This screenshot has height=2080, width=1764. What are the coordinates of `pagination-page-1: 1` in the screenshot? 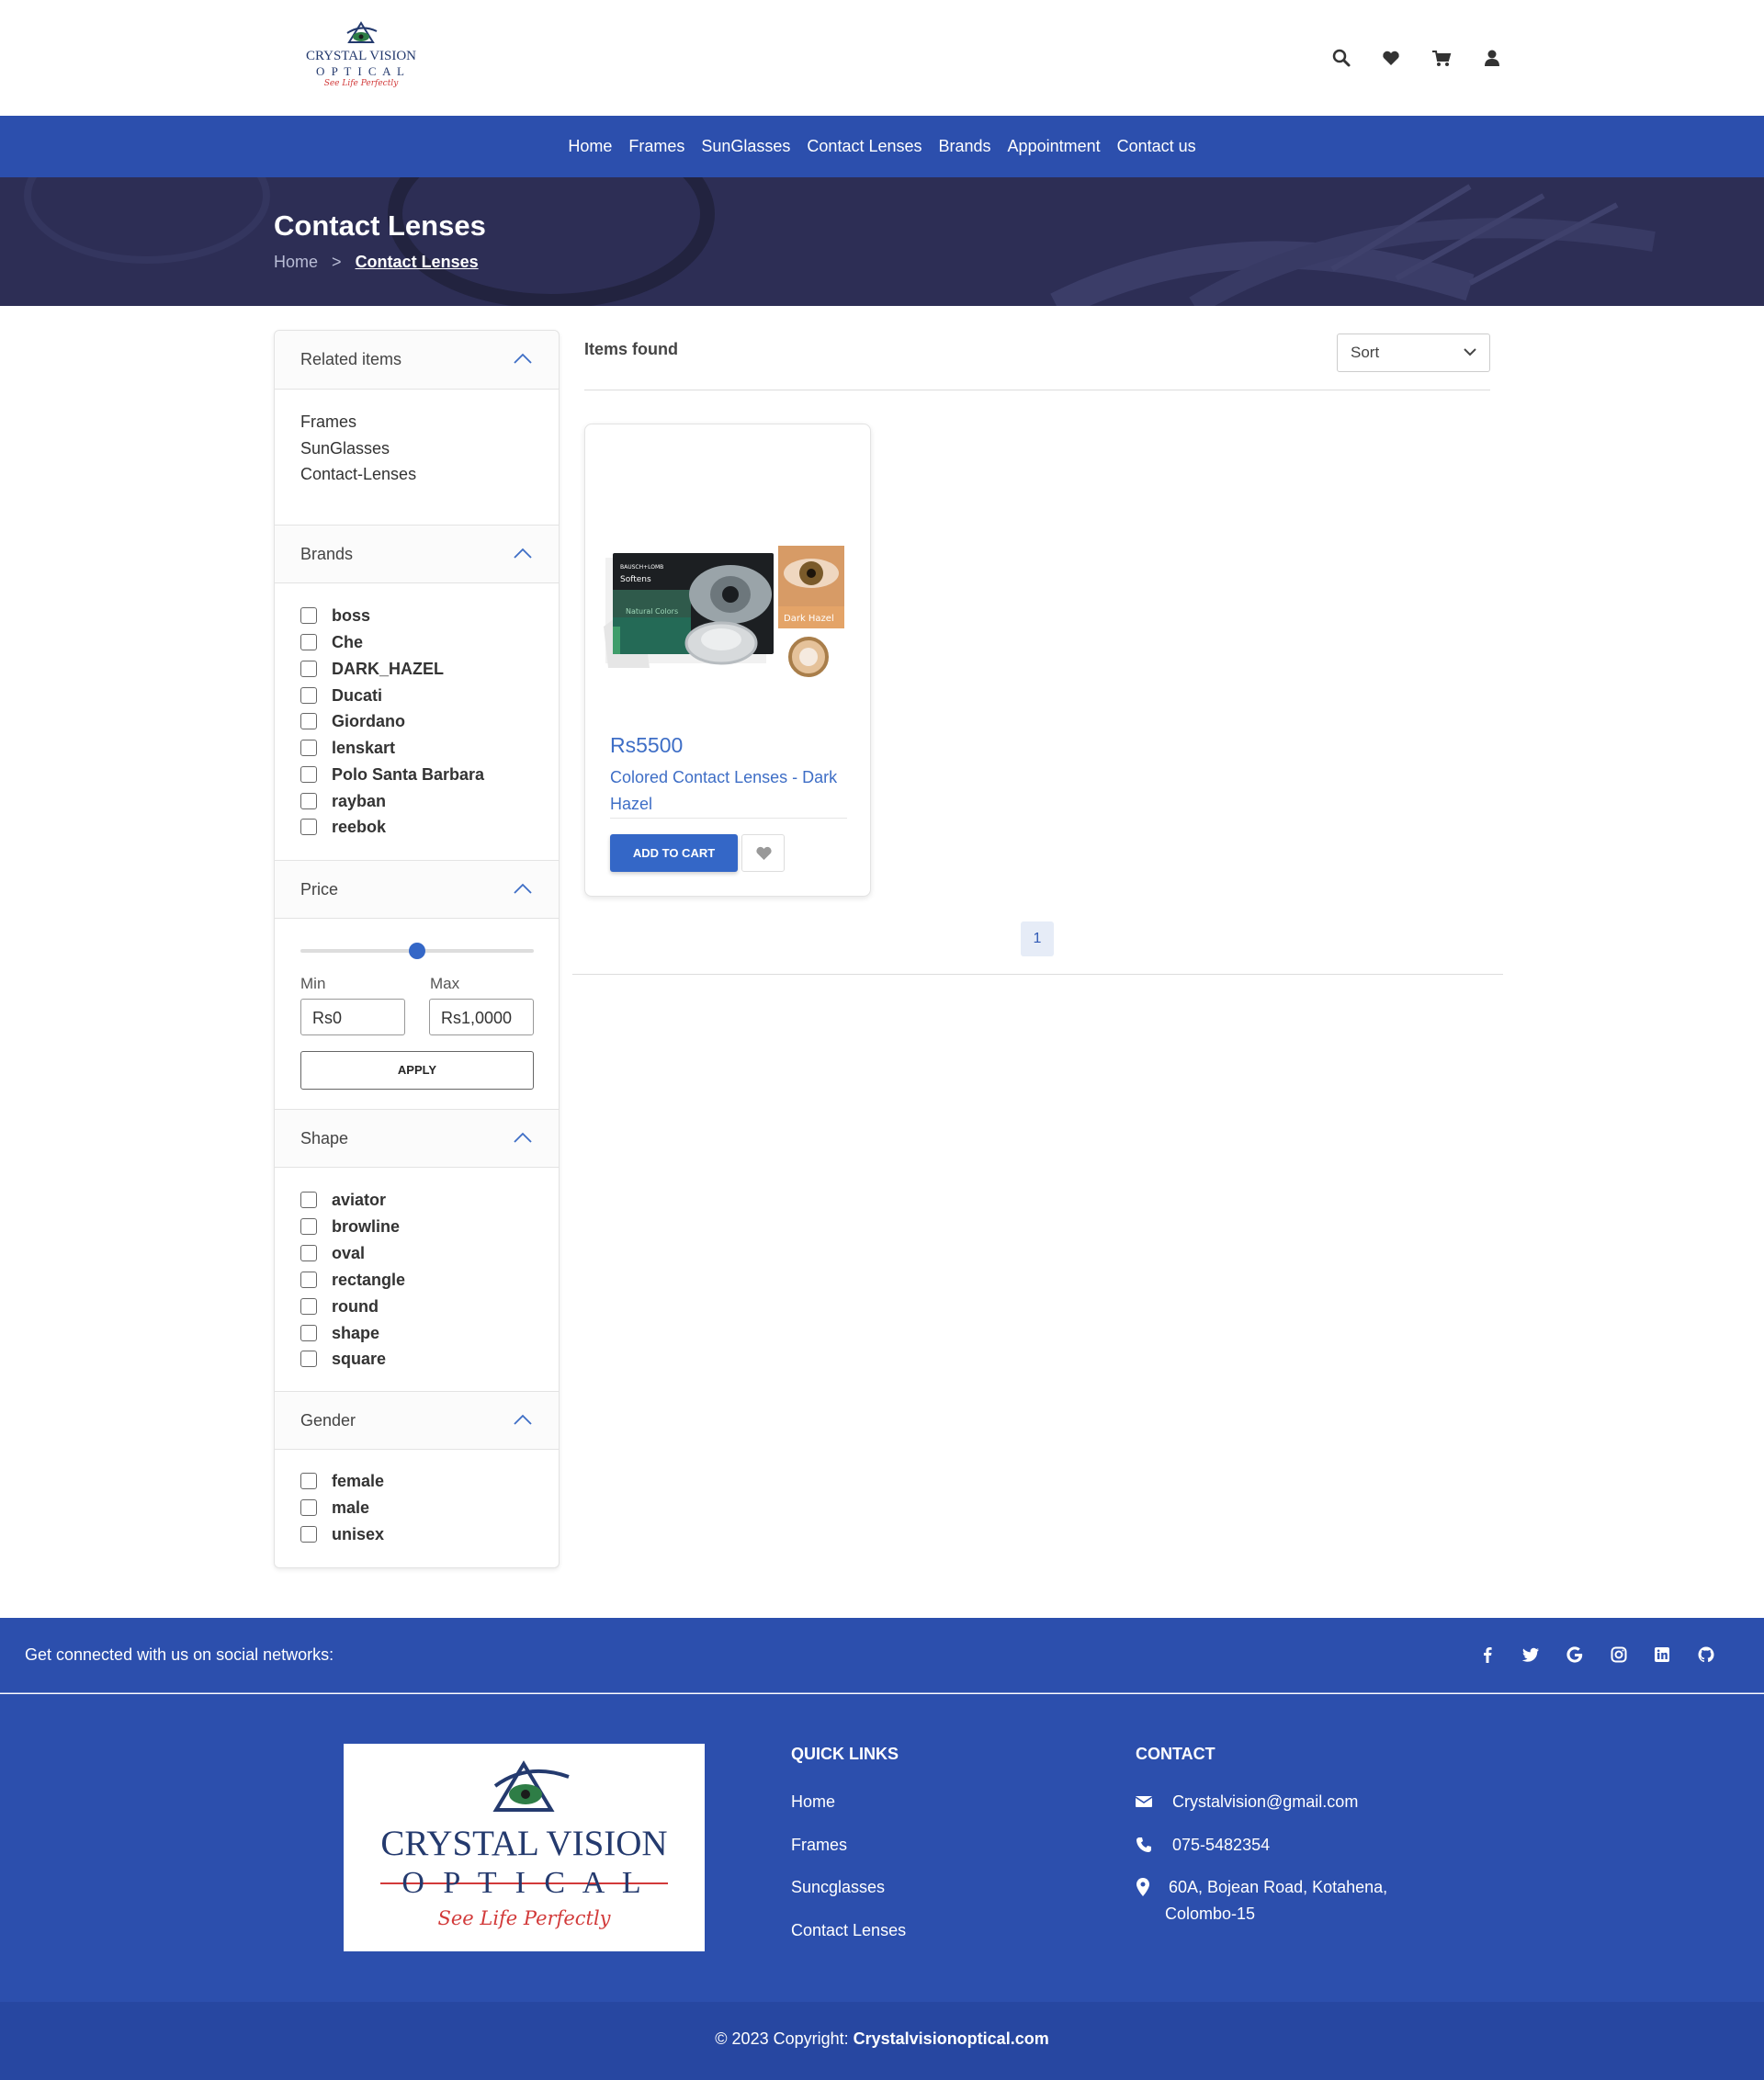 It's located at (1037, 938).